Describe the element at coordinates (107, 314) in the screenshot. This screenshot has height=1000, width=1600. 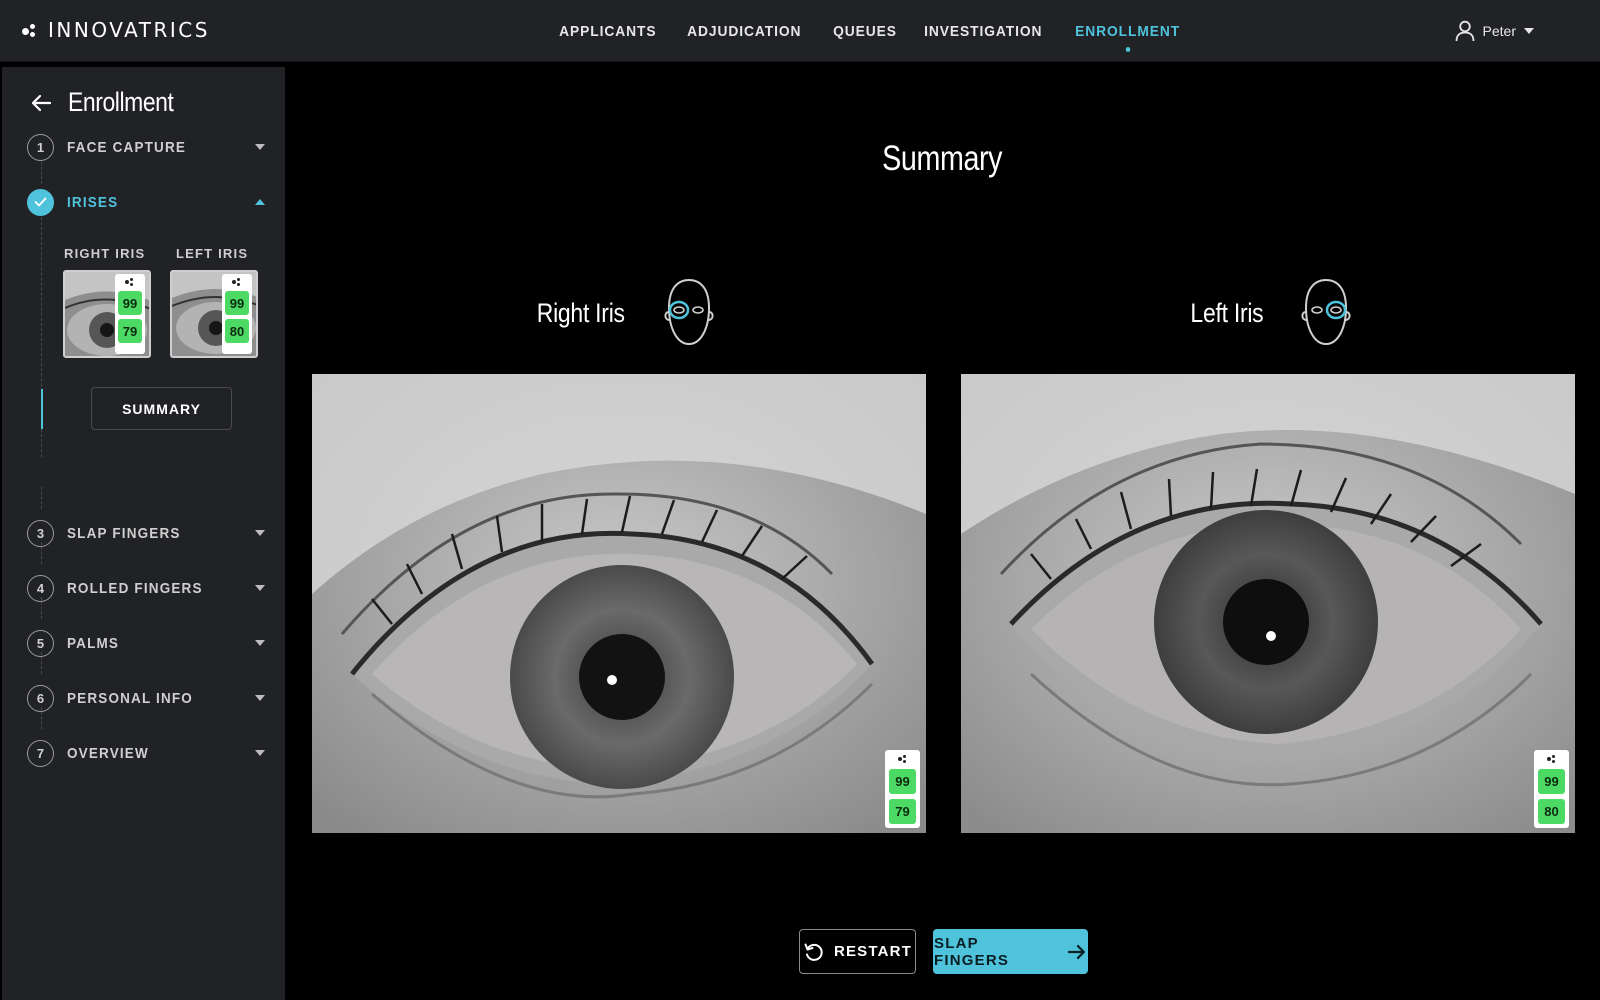
I see `right-iris-thumbnail: 99 79` at that location.